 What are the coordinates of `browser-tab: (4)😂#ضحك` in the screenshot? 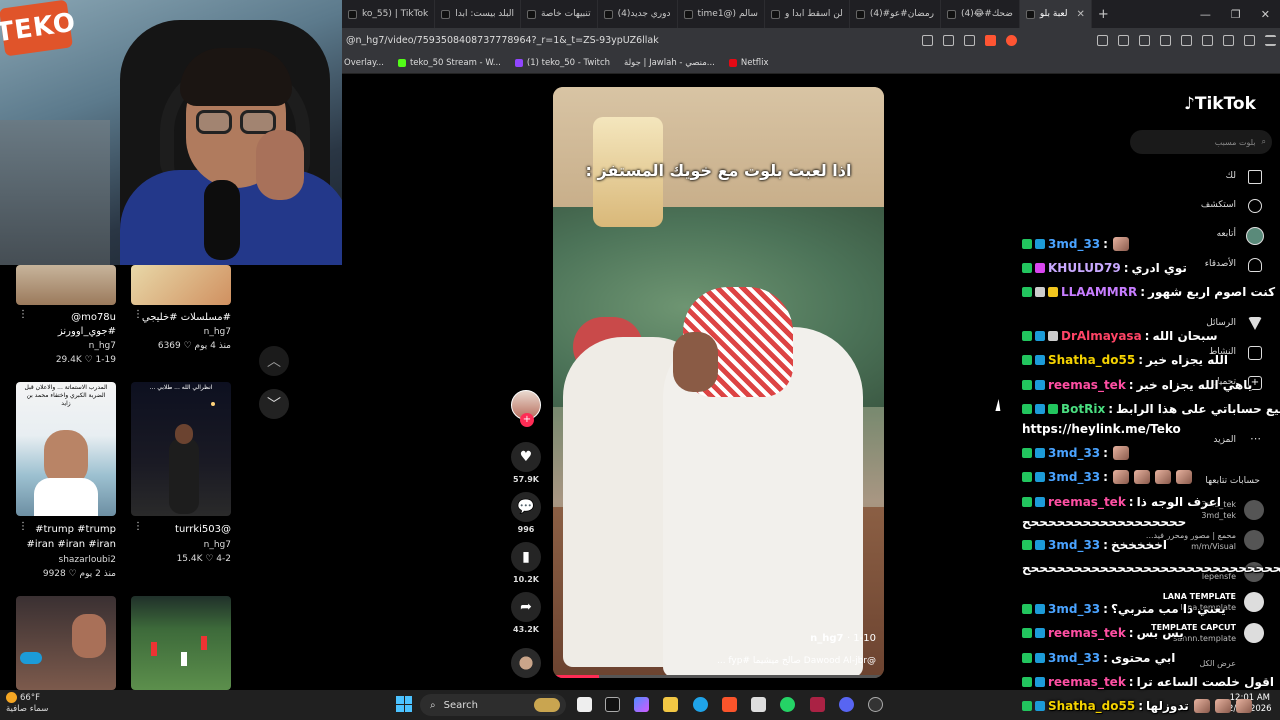 It's located at (980, 14).